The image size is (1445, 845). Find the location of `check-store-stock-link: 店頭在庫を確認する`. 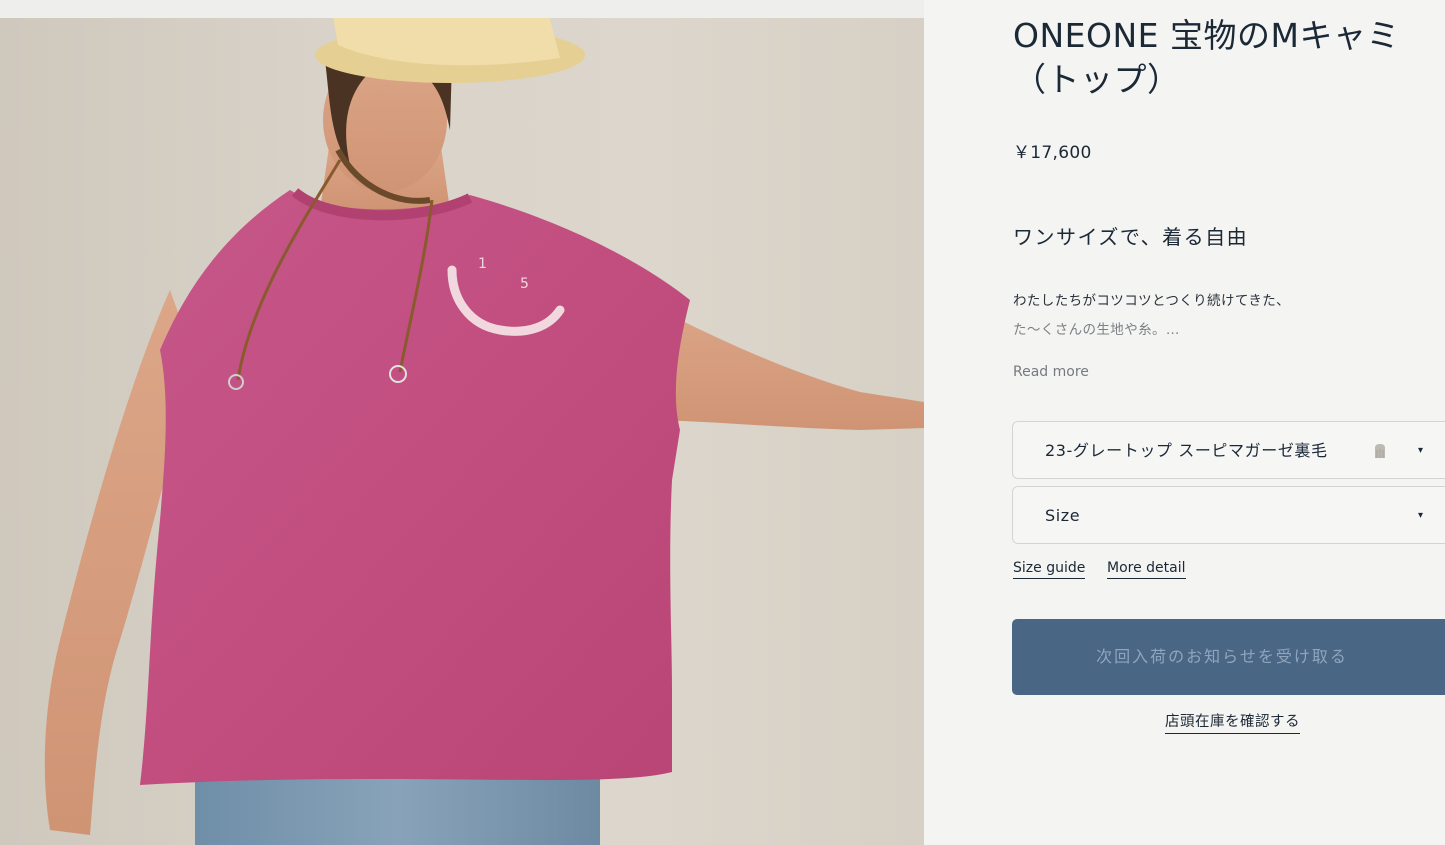

check-store-stock-link: 店頭在庫を確認する is located at coordinates (1232, 722).